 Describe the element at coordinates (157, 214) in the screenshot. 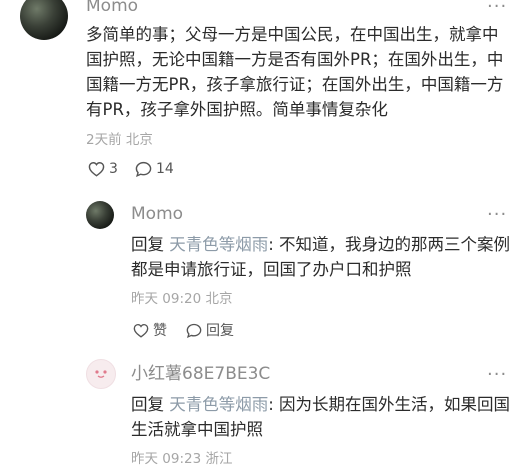

I see `reply-author: Momo` at that location.